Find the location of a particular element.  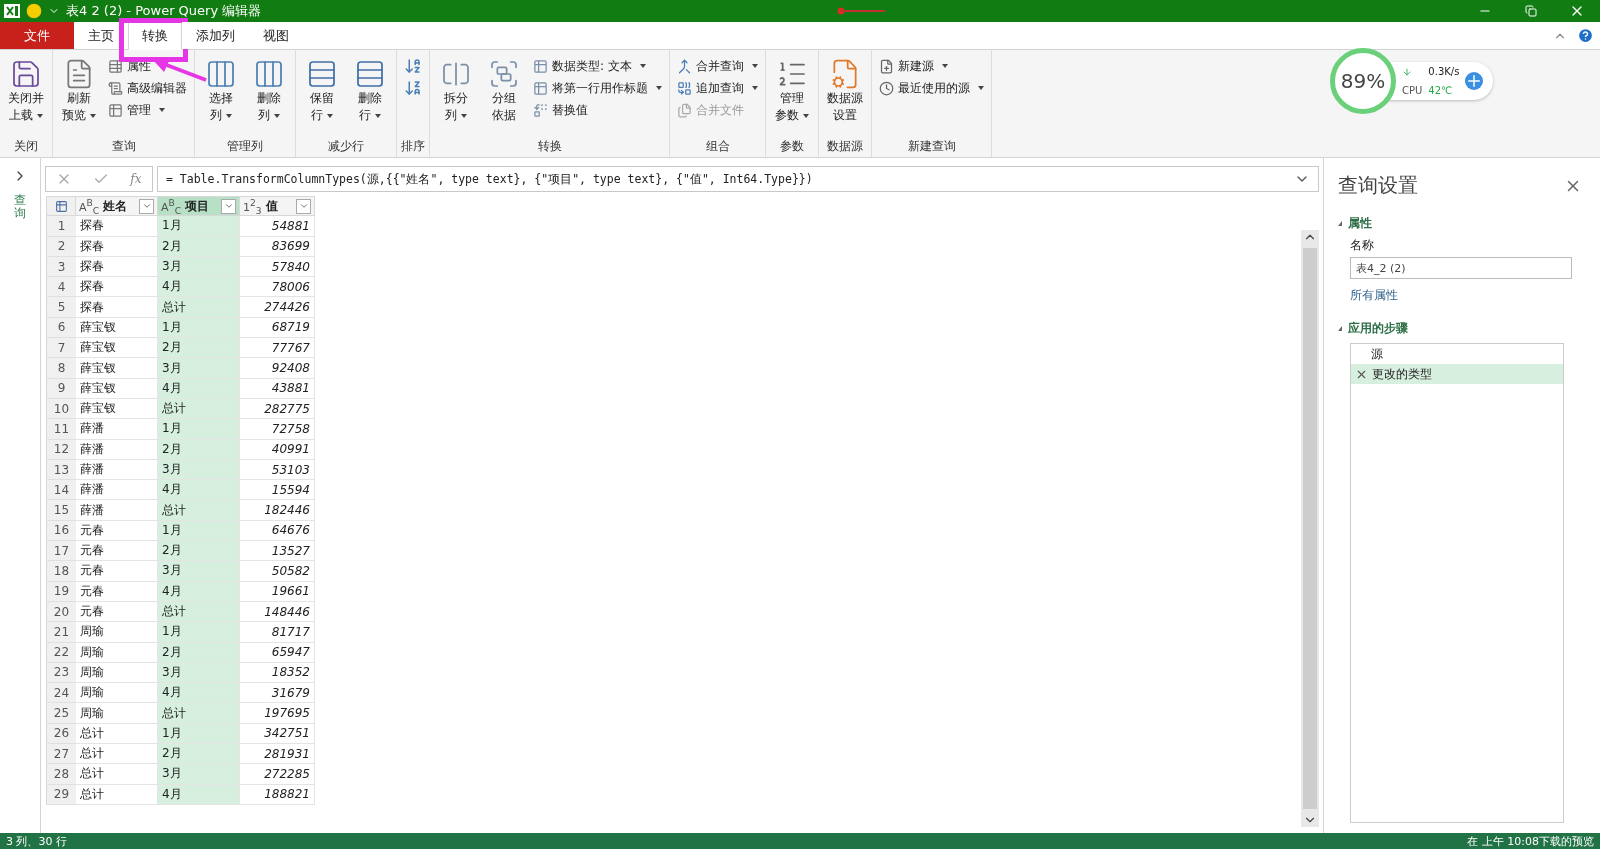

function-label: fx is located at coordinates (136, 179).